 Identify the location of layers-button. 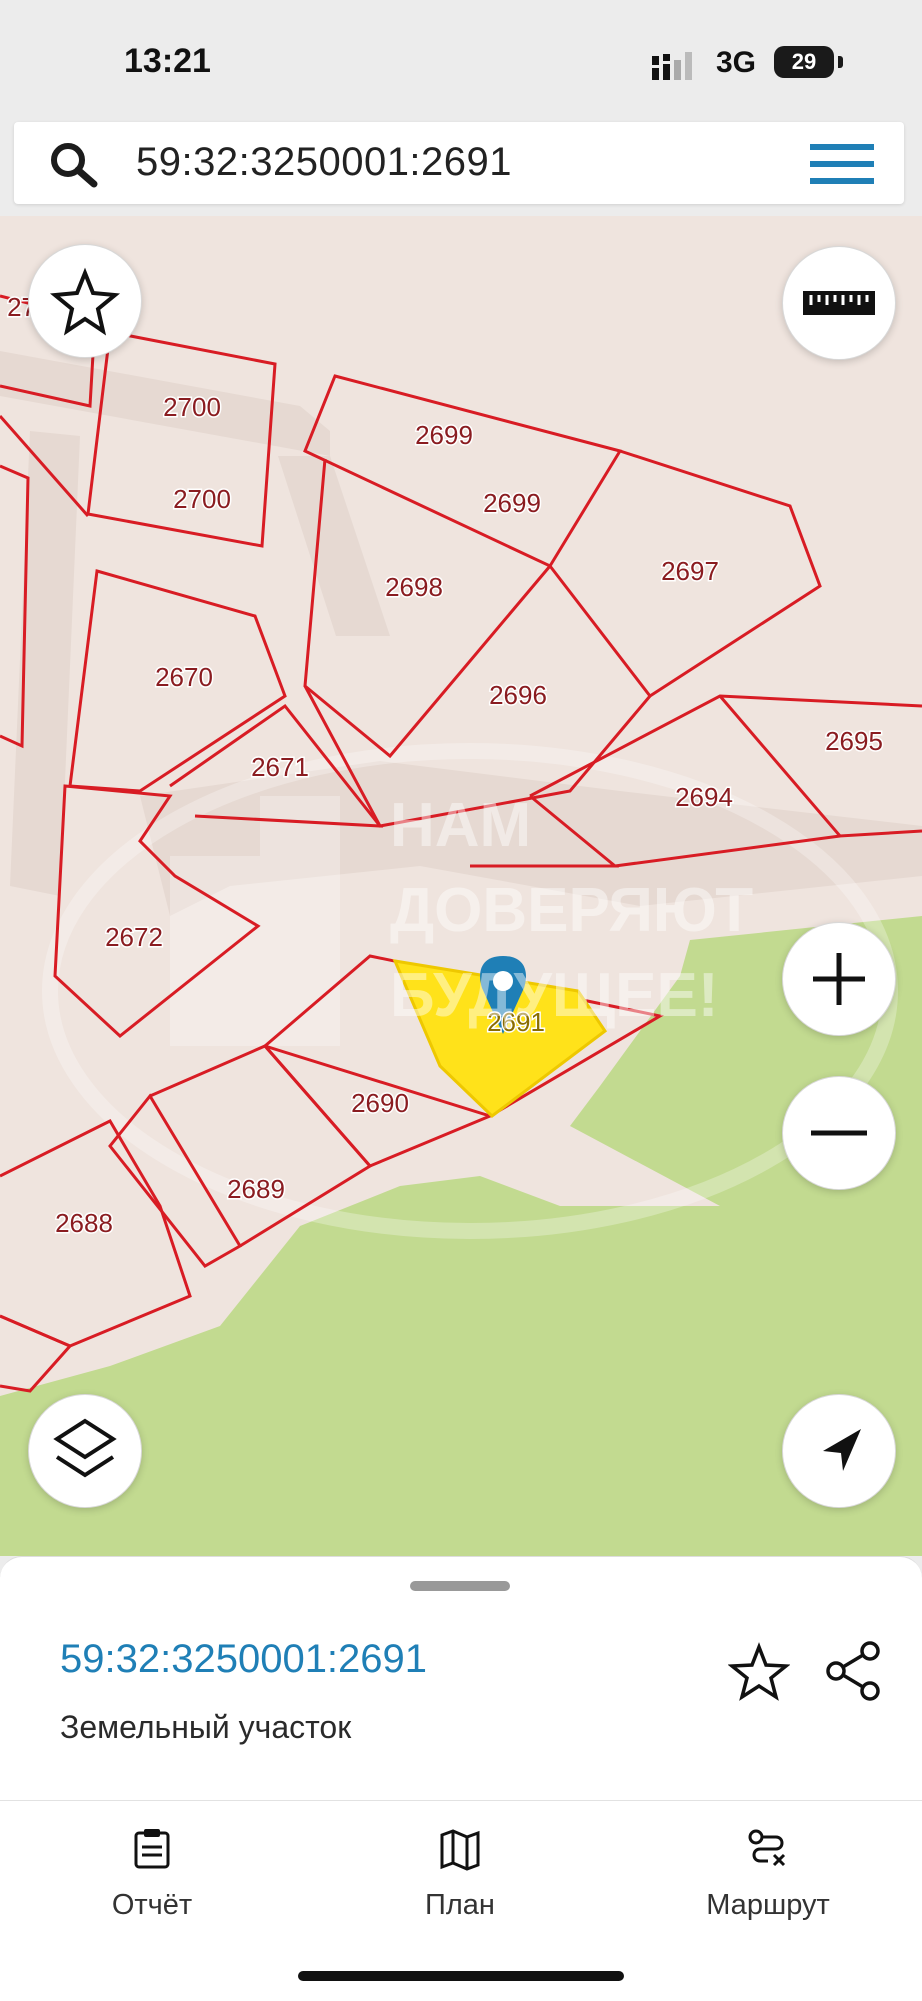
(85, 1451).